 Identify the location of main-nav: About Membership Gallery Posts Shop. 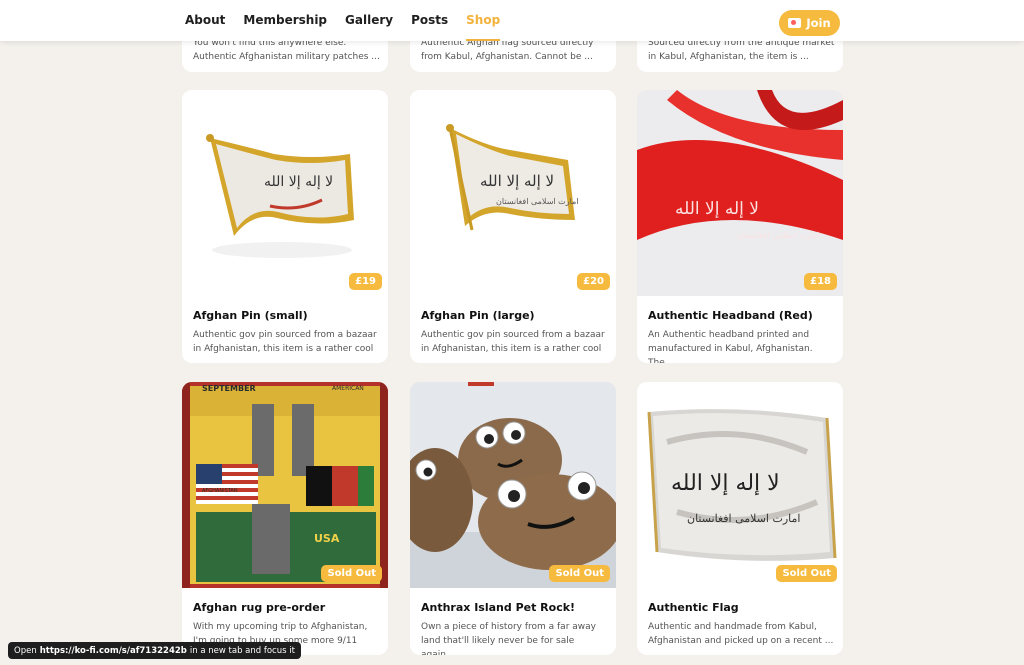
(351, 27).